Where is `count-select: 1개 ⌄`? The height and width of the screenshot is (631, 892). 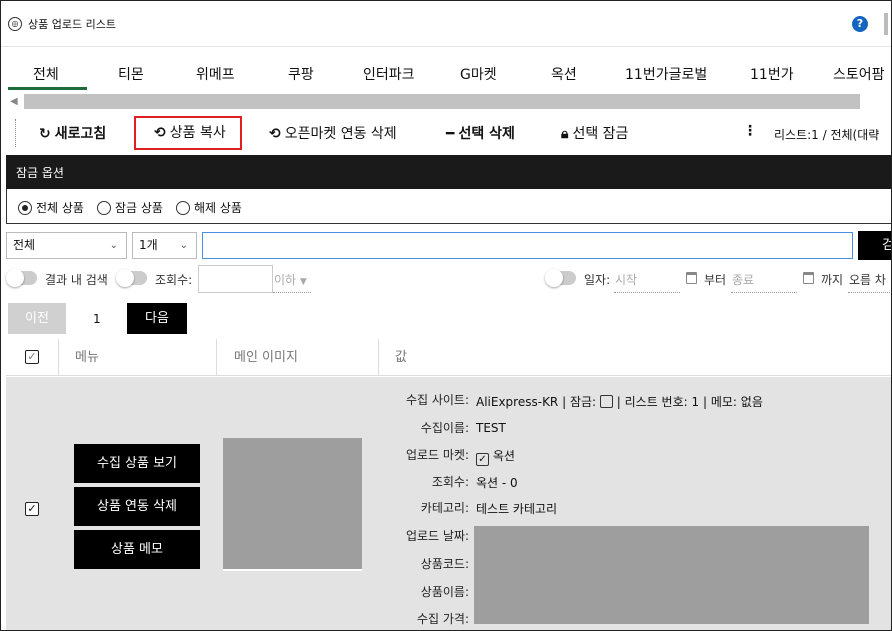
count-select: 1개 ⌄ is located at coordinates (164, 245).